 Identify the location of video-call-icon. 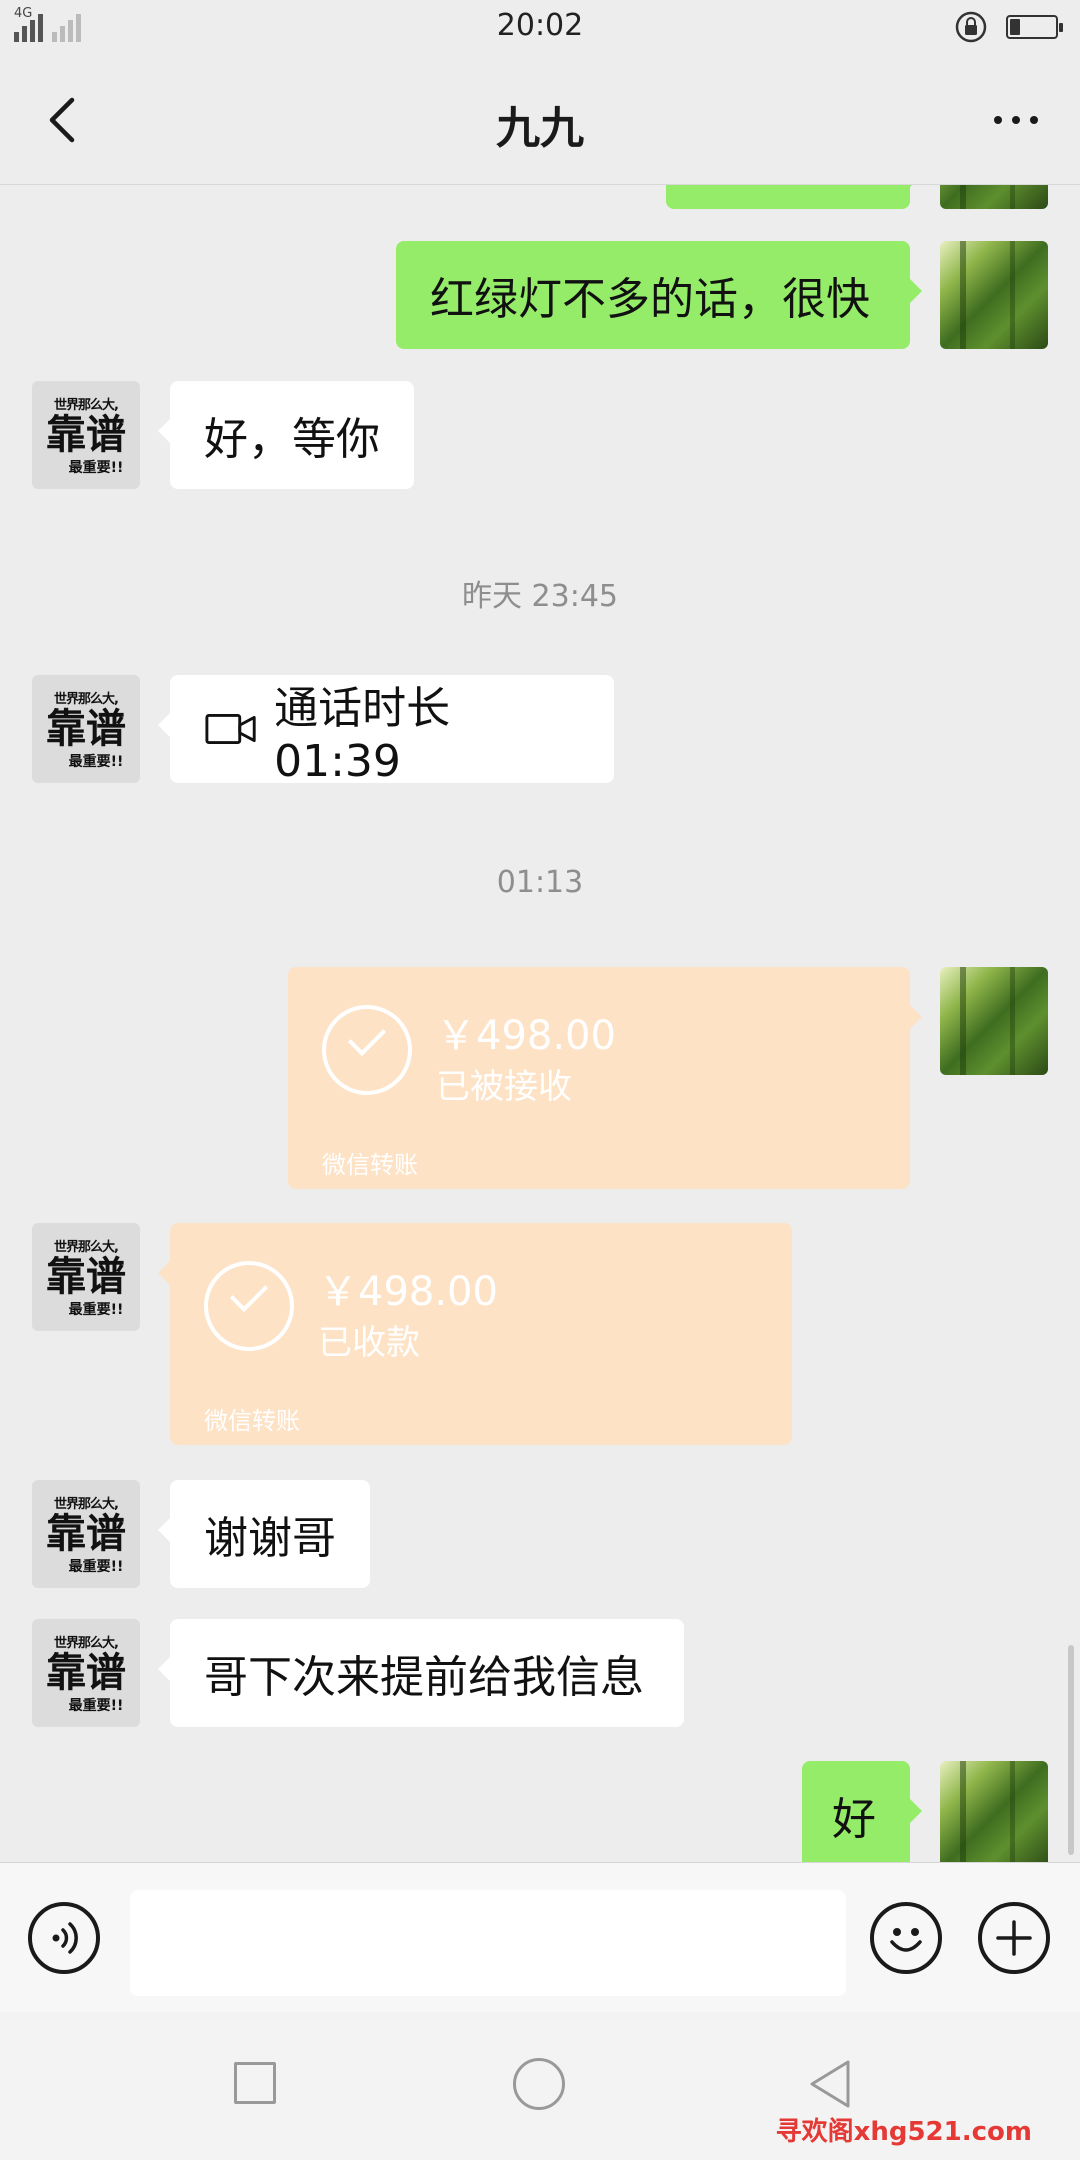
(230, 729).